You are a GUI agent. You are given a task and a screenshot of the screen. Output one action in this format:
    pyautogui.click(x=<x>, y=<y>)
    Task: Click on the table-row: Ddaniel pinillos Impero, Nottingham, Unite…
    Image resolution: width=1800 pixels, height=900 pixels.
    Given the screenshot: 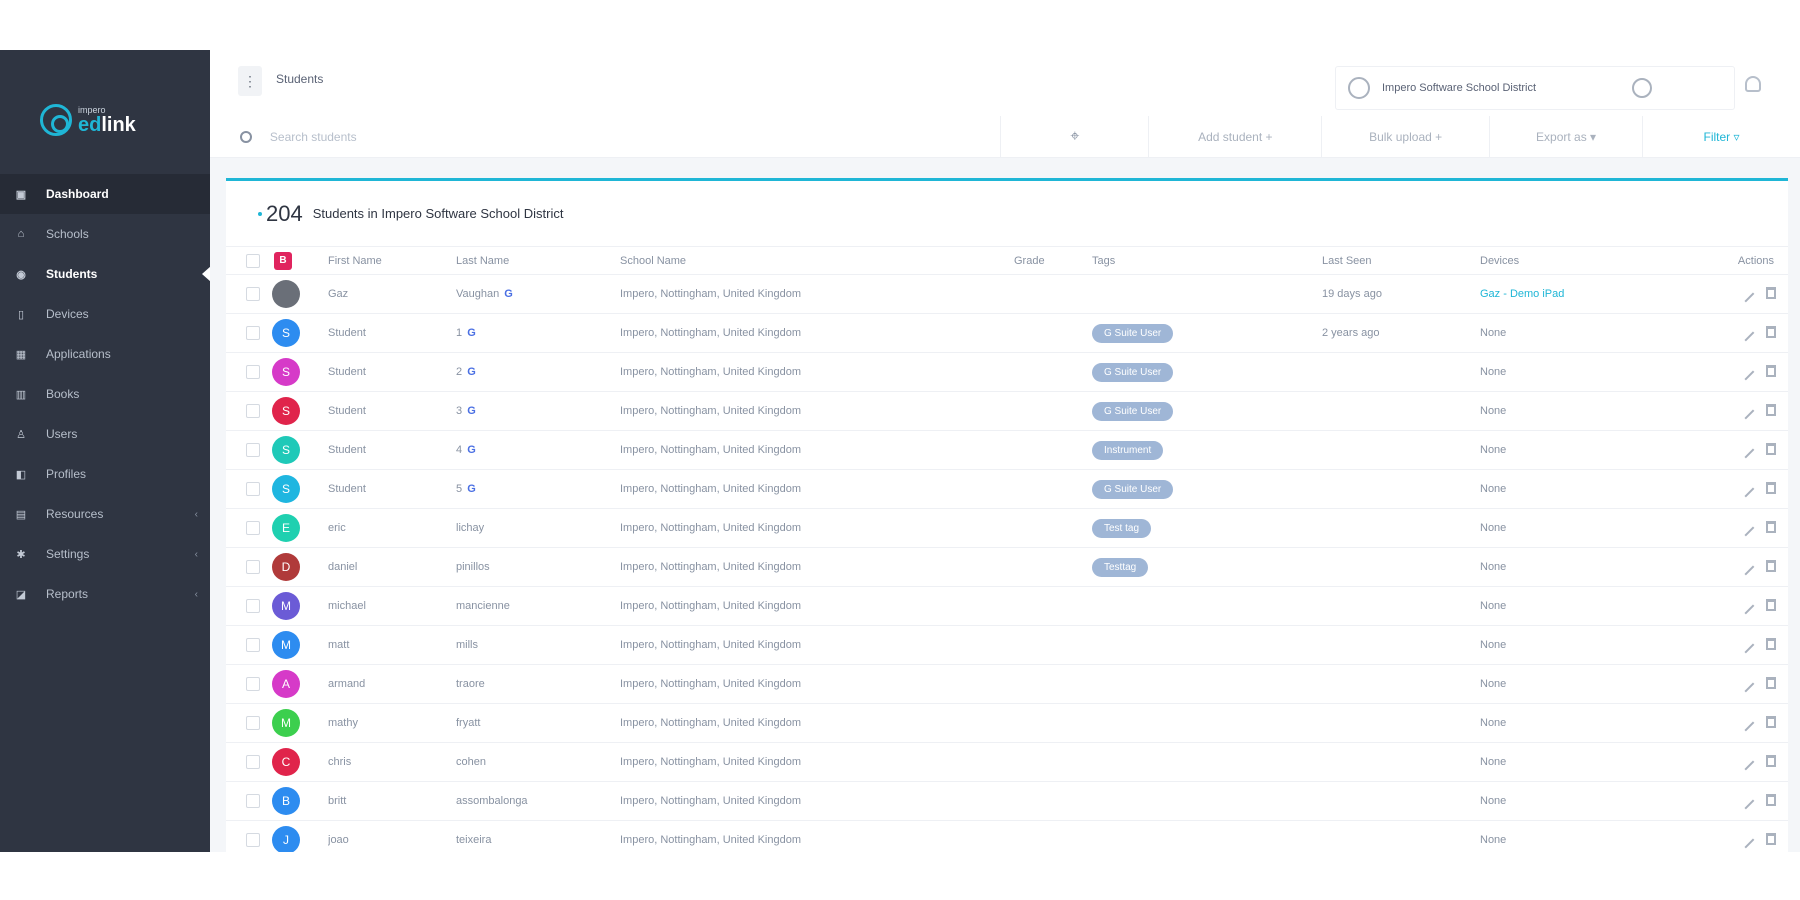 What is the action you would take?
    pyautogui.click(x=1007, y=567)
    